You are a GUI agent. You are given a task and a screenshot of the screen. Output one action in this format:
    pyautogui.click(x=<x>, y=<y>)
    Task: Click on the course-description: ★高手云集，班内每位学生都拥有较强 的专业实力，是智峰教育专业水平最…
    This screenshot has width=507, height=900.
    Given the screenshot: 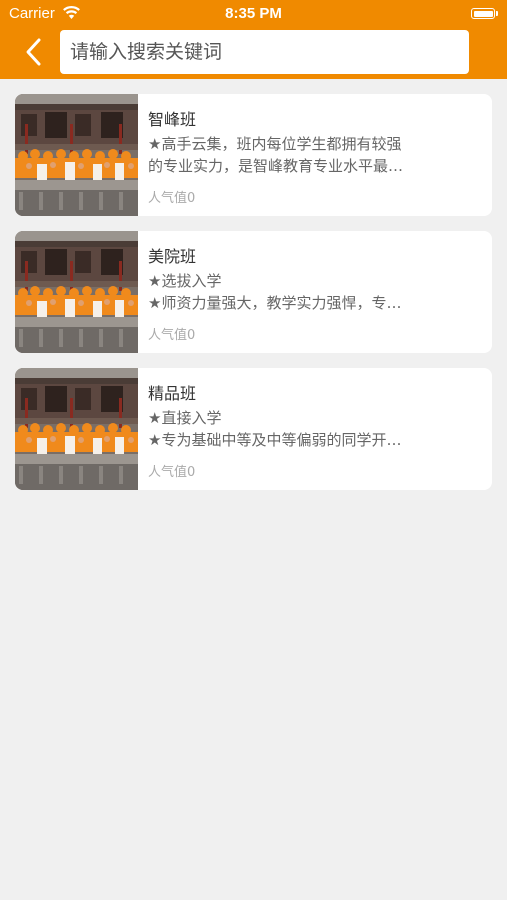 What is the action you would take?
    pyautogui.click(x=308, y=155)
    